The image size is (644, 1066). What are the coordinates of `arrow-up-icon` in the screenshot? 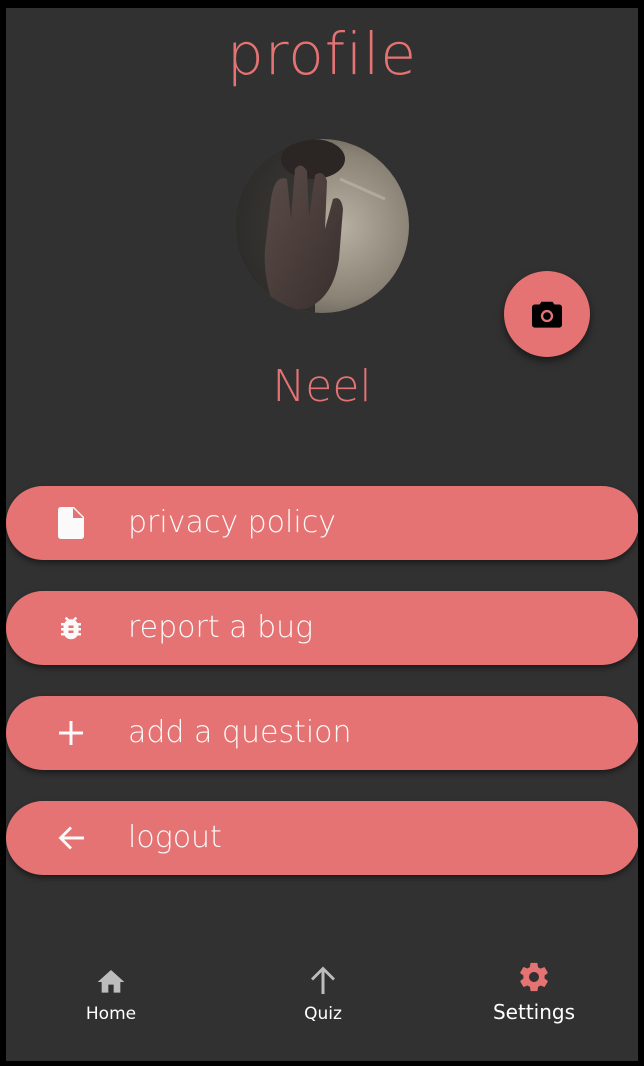 It's located at (323, 980).